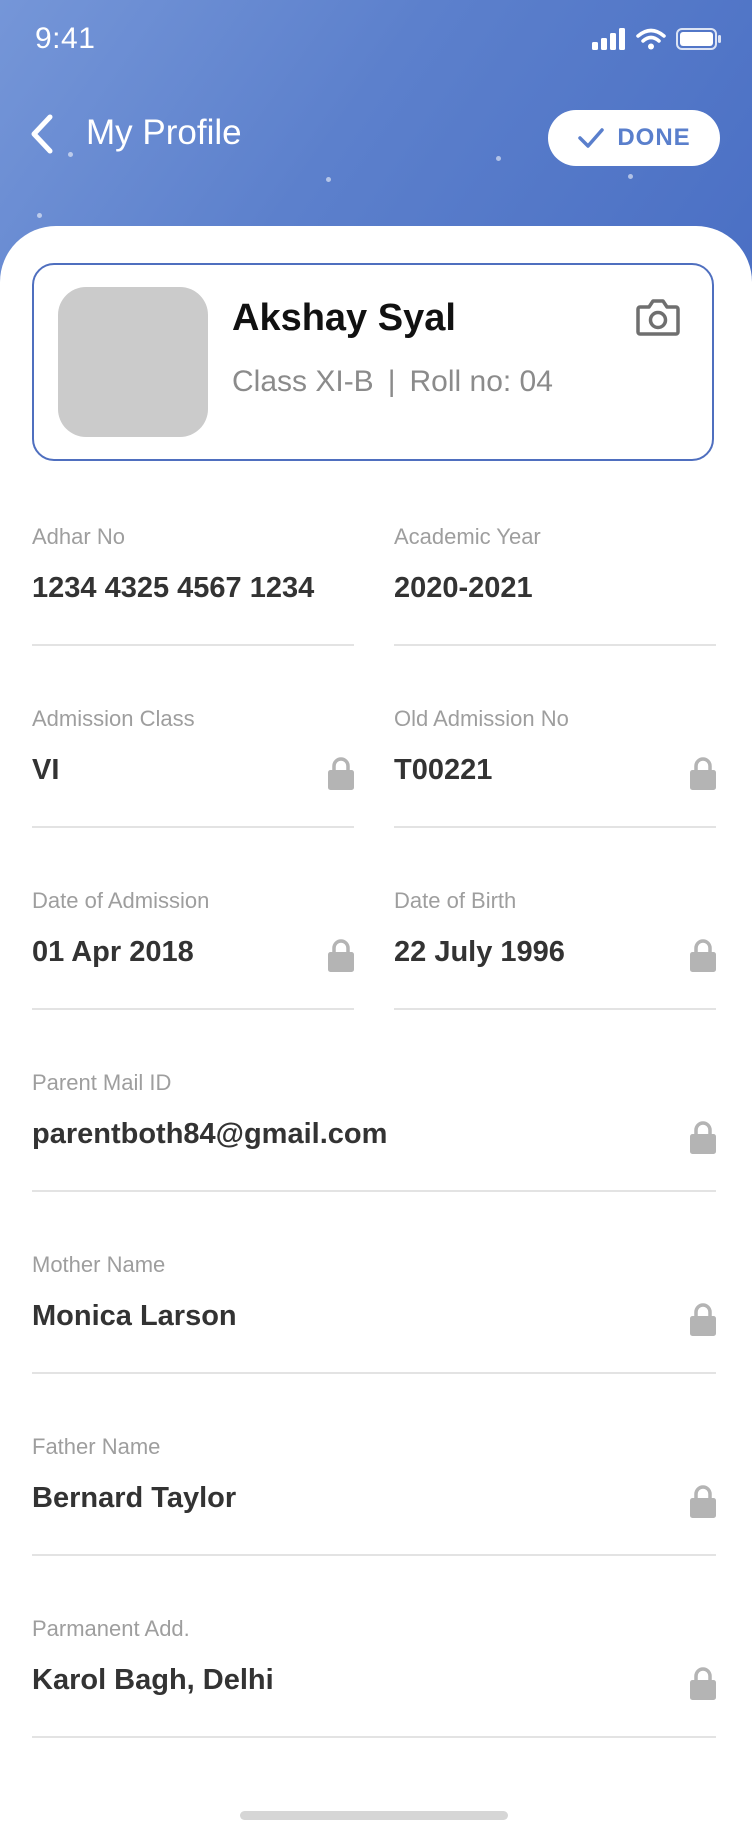 The height and width of the screenshot is (1832, 752). I want to click on date-of-birth-field: Date of Birth 22 July 1996, so click(555, 949).